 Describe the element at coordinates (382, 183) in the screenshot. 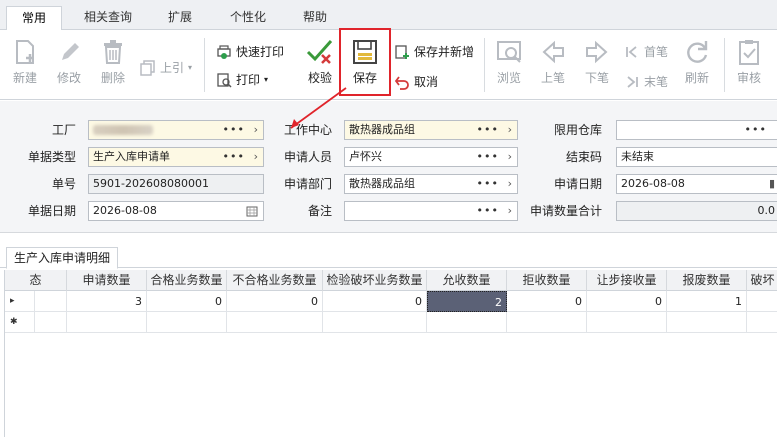

I see `apply-dept-value: 散热器成品组` at that location.